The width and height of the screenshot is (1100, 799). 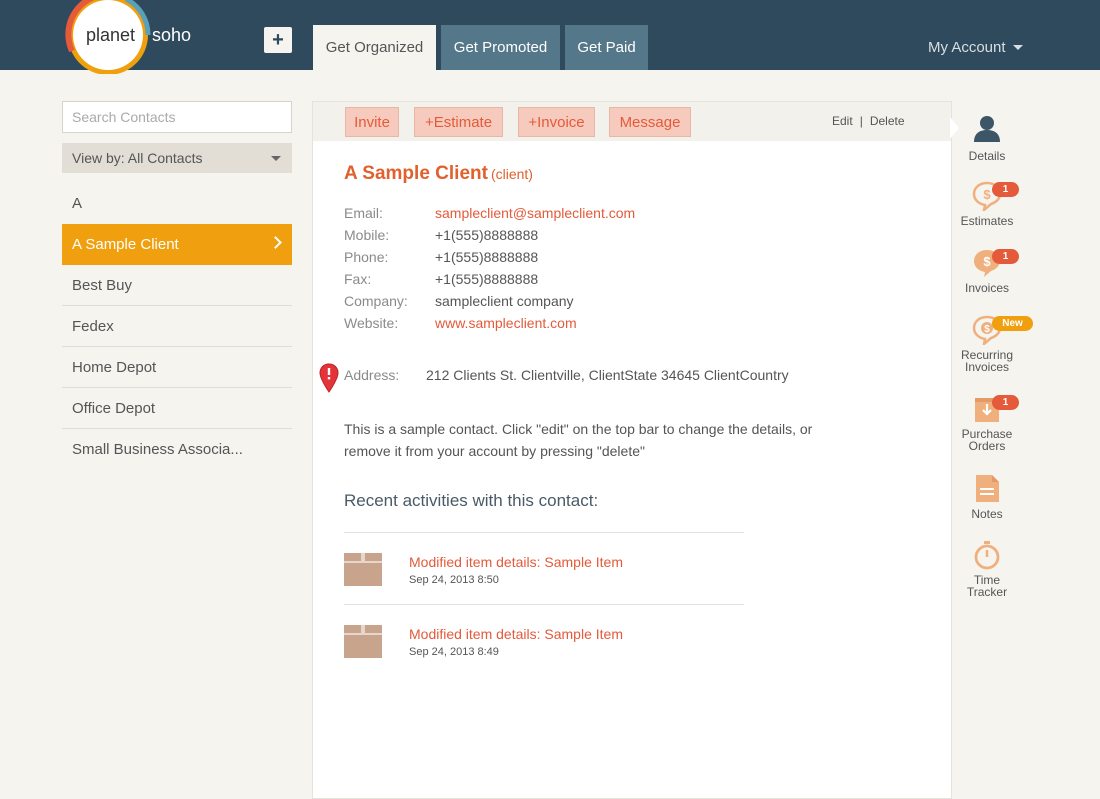 I want to click on purchase-orders-count-badge: 1, so click(x=1005, y=402).